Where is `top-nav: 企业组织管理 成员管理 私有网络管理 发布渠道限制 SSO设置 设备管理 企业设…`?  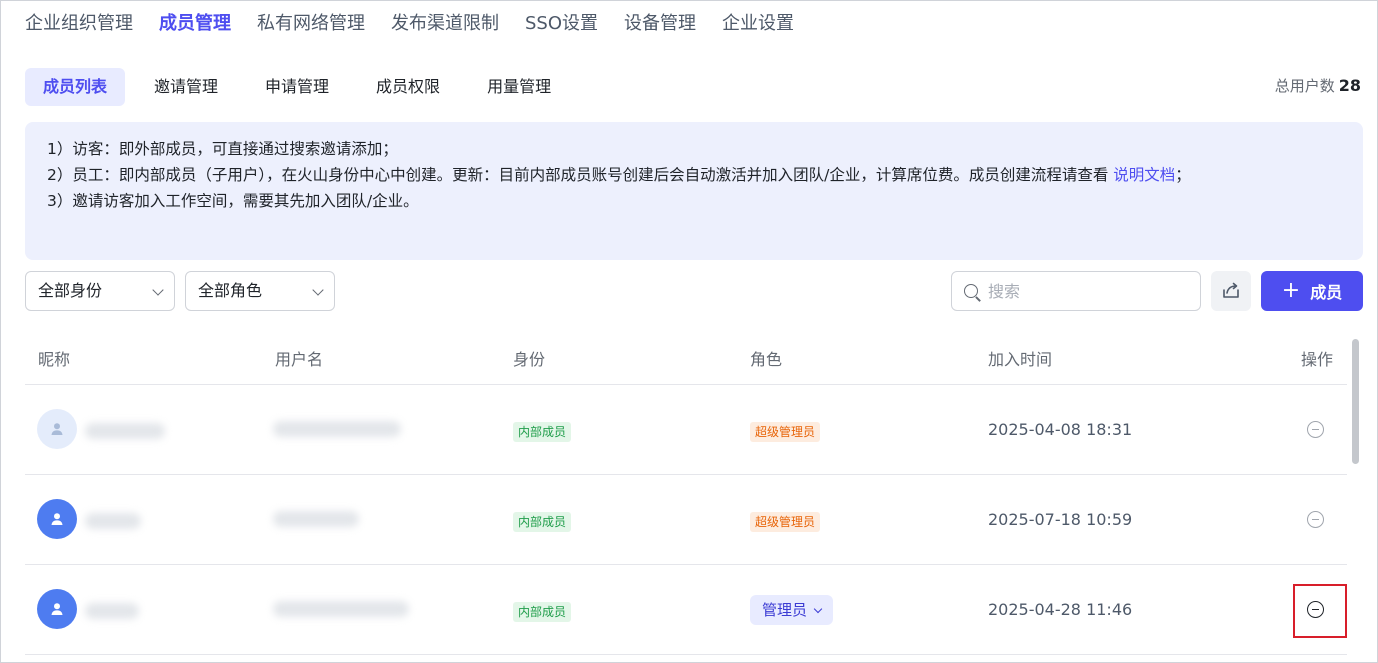
top-nav: 企业组织管理 成员管理 私有网络管理 发布渠道限制 SSO设置 设备管理 企业设… is located at coordinates (422, 24).